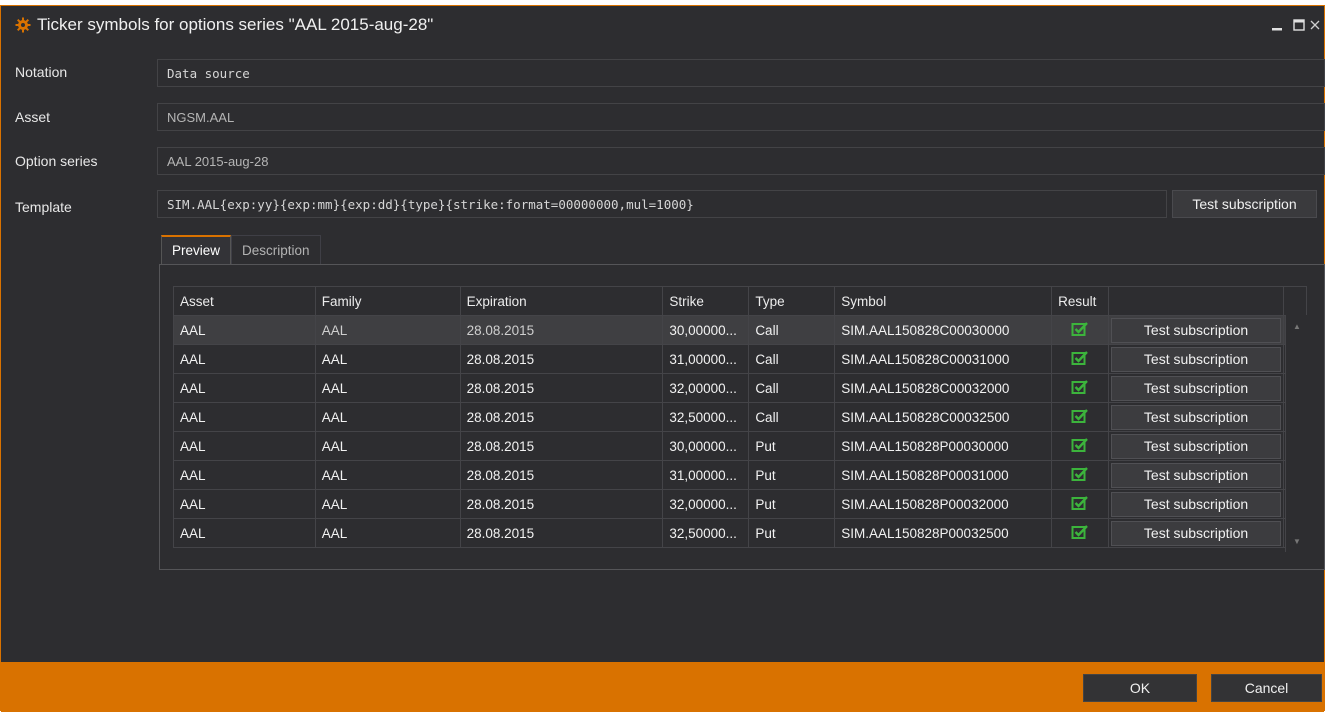 This screenshot has height=712, width=1327. What do you see at coordinates (1295, 301) in the screenshot?
I see `col-header-scroll` at bounding box center [1295, 301].